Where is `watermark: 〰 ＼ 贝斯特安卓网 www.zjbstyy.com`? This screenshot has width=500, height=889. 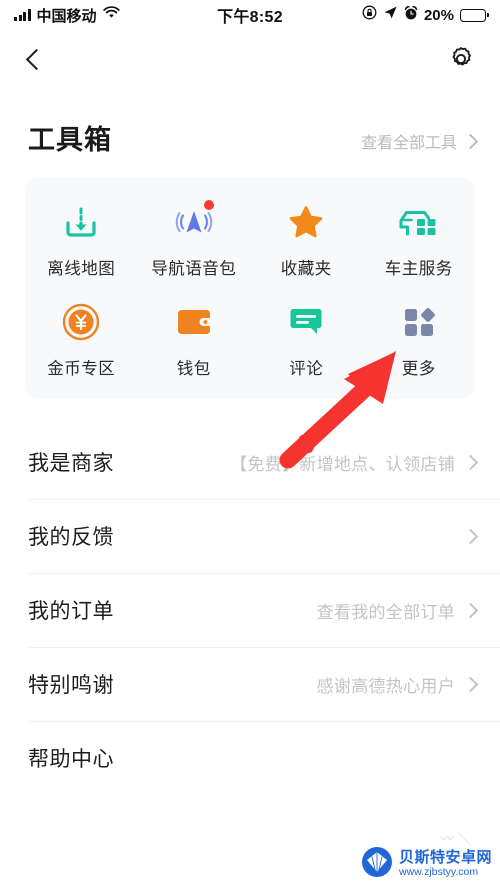
watermark: 〰 ＼ 贝斯特安卓网 www.zjbstyy.com is located at coordinates (426, 857).